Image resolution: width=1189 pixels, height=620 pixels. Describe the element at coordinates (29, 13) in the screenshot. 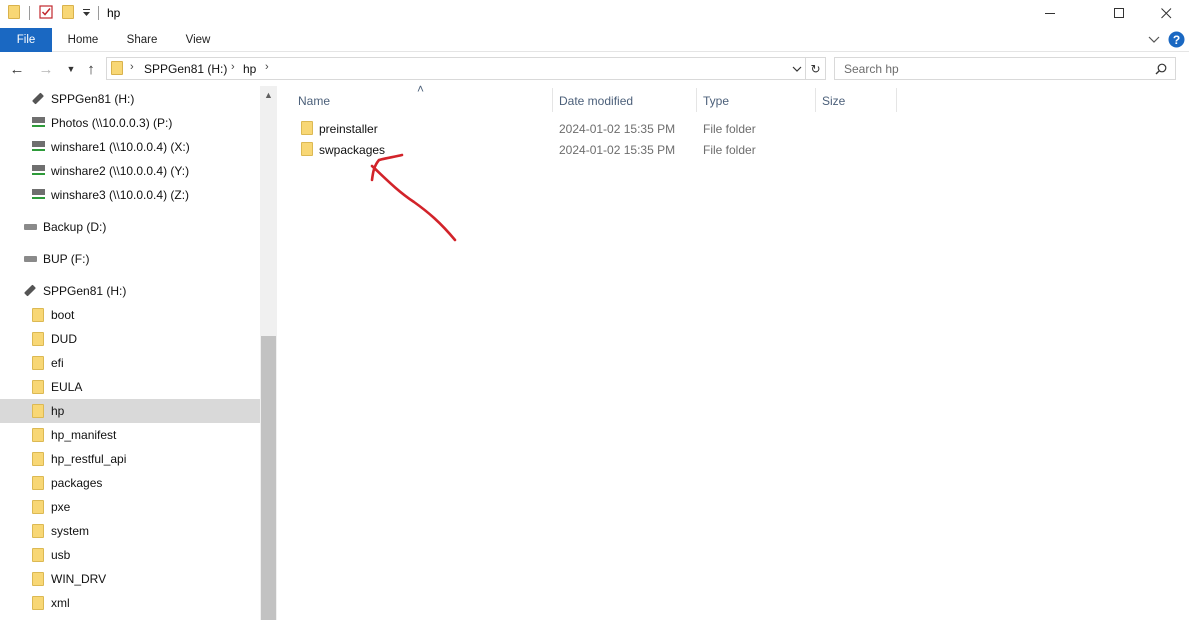

I see `separator` at that location.